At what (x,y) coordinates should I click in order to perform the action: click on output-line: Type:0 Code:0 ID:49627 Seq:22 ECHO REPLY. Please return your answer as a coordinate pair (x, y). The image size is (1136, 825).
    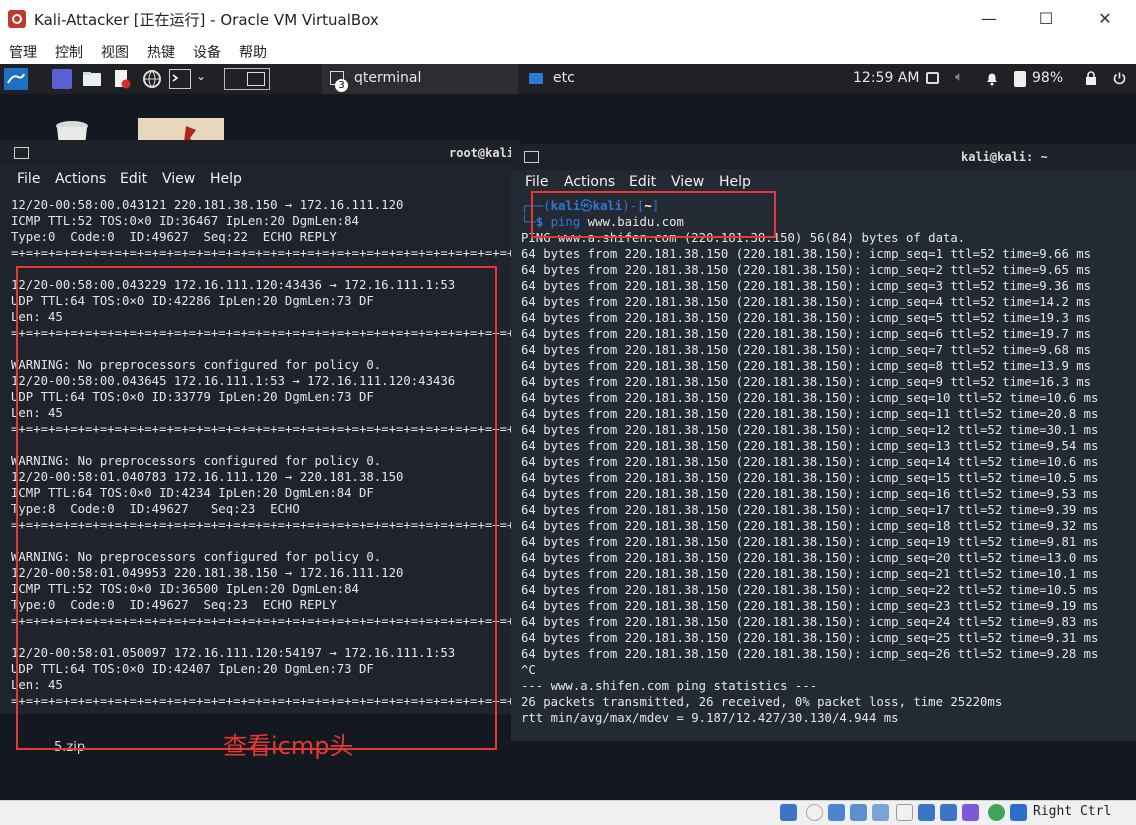
    Looking at the image, I should click on (174, 237).